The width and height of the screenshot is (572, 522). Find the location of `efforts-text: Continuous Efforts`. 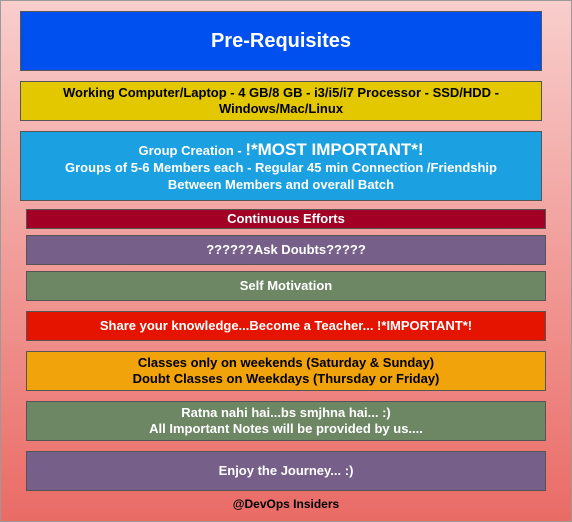

efforts-text: Continuous Efforts is located at coordinates (286, 218).